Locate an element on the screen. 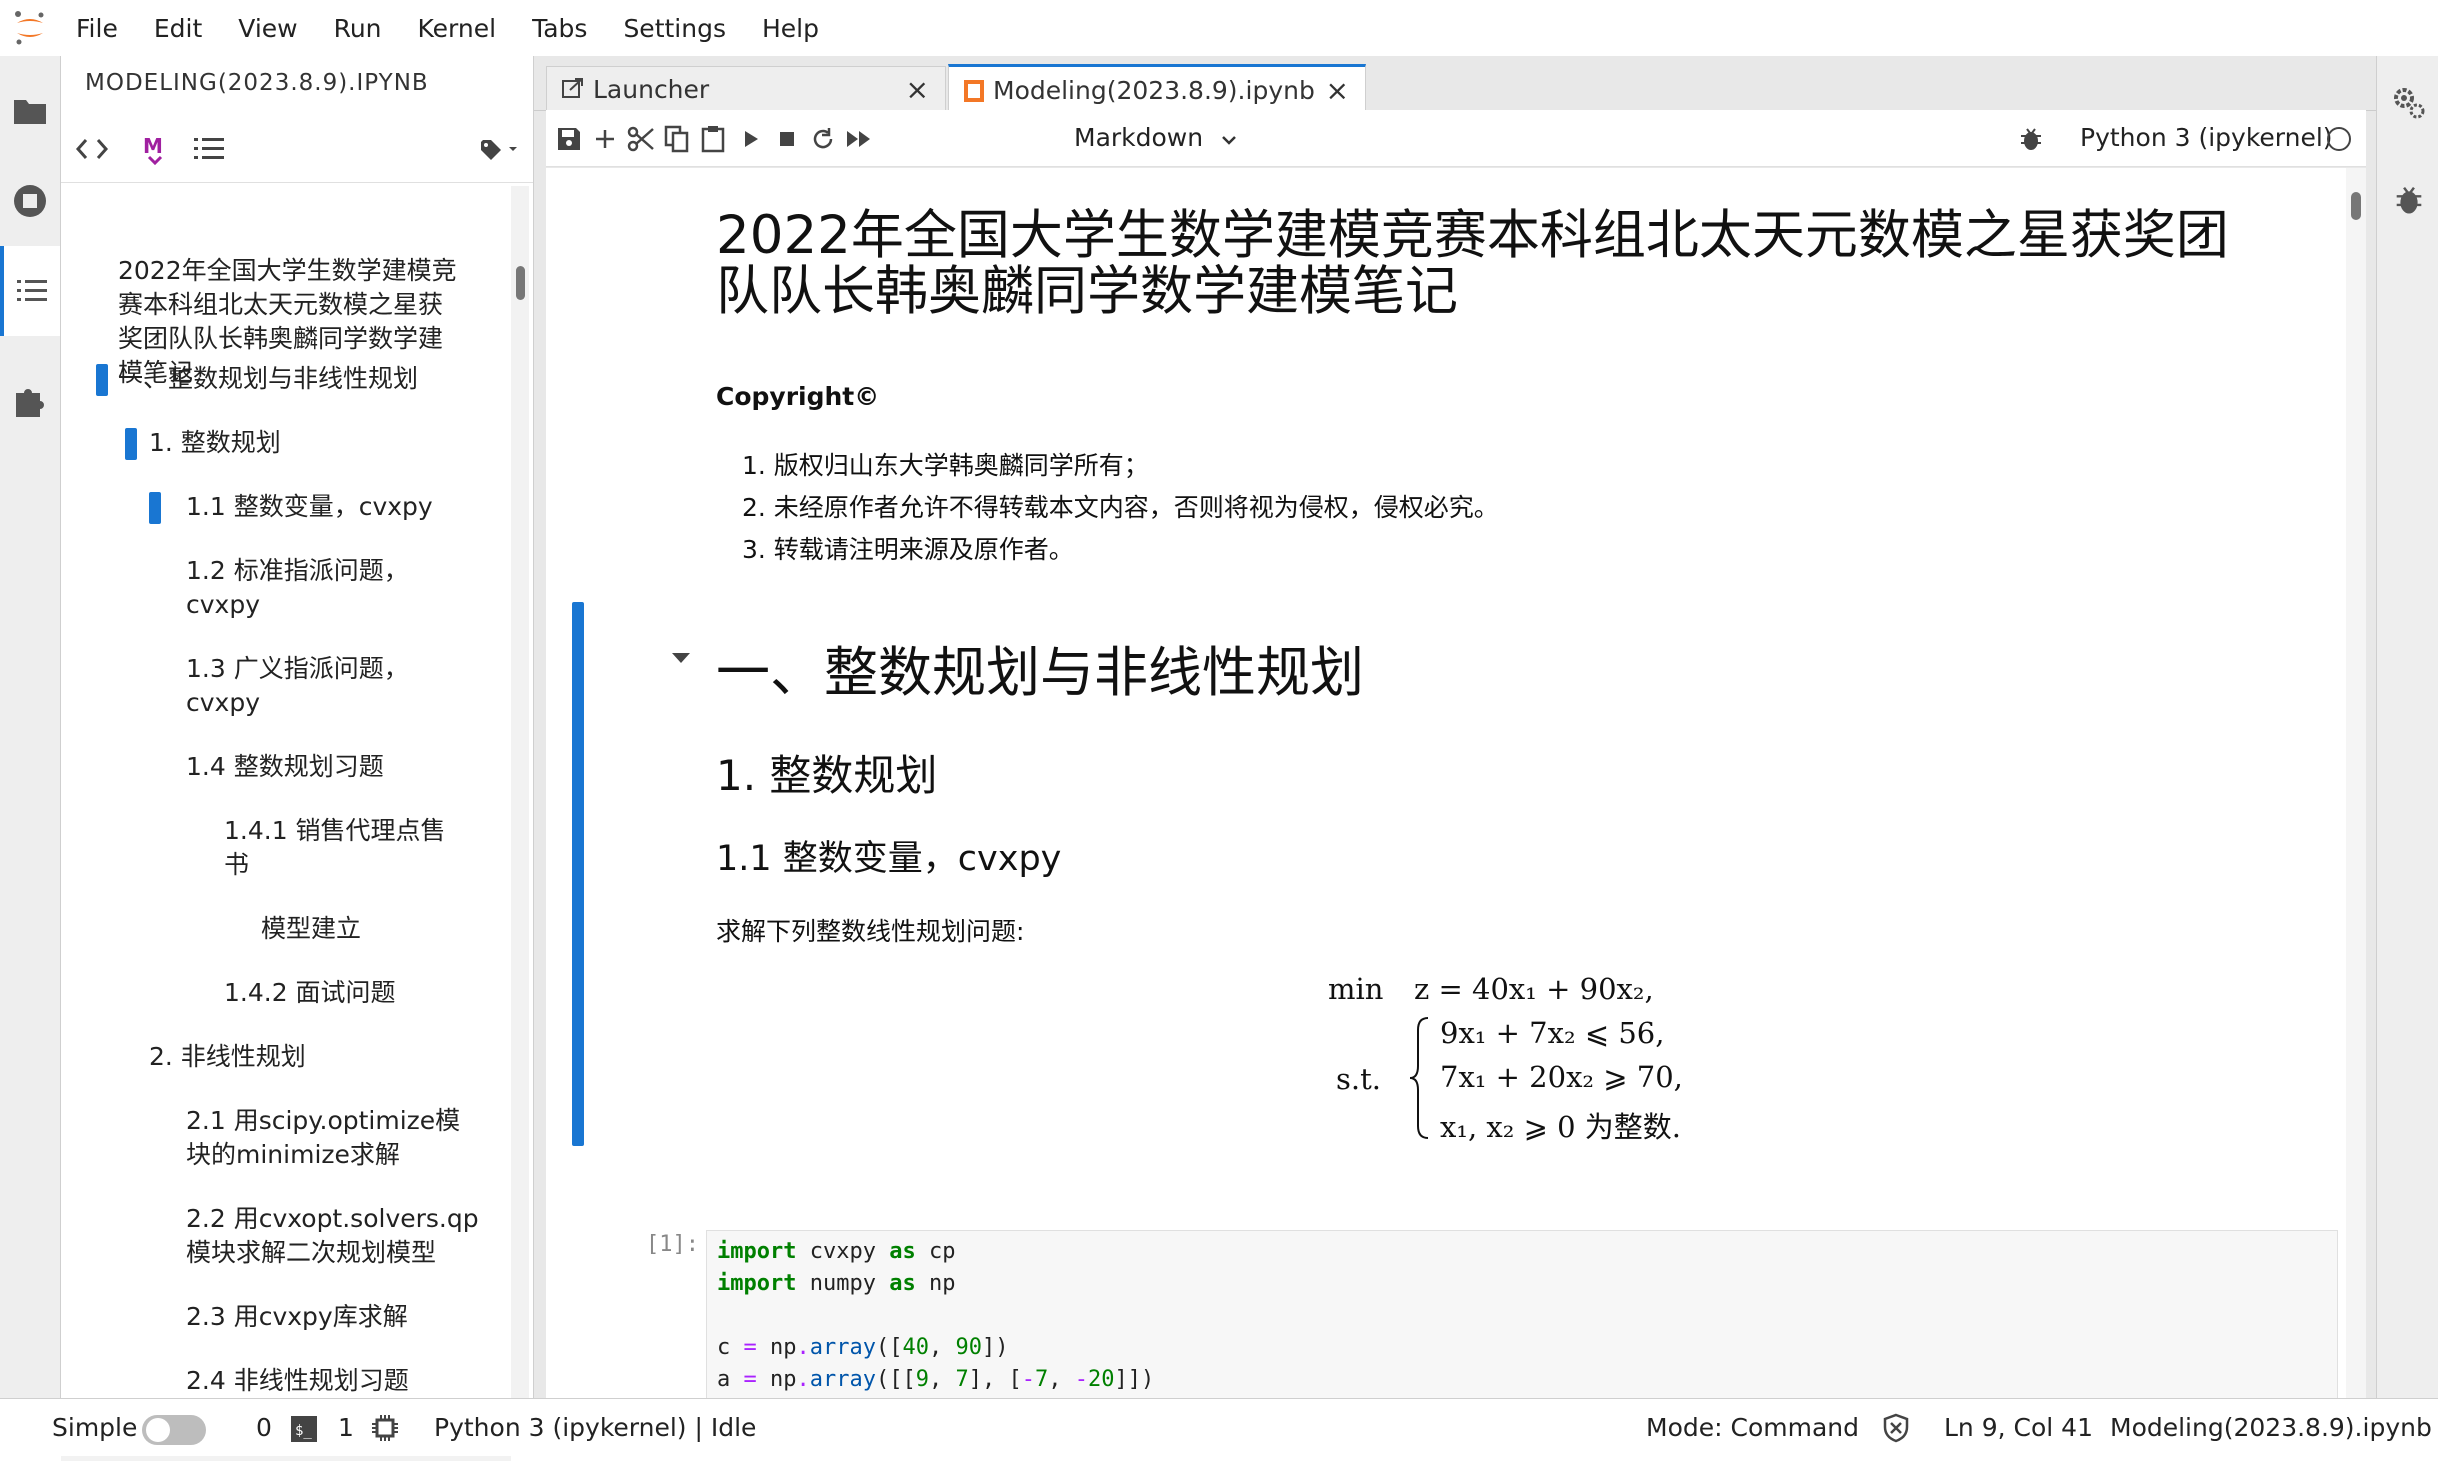 This screenshot has height=1461, width=2438. kernel-status-icon is located at coordinates (2339, 139).